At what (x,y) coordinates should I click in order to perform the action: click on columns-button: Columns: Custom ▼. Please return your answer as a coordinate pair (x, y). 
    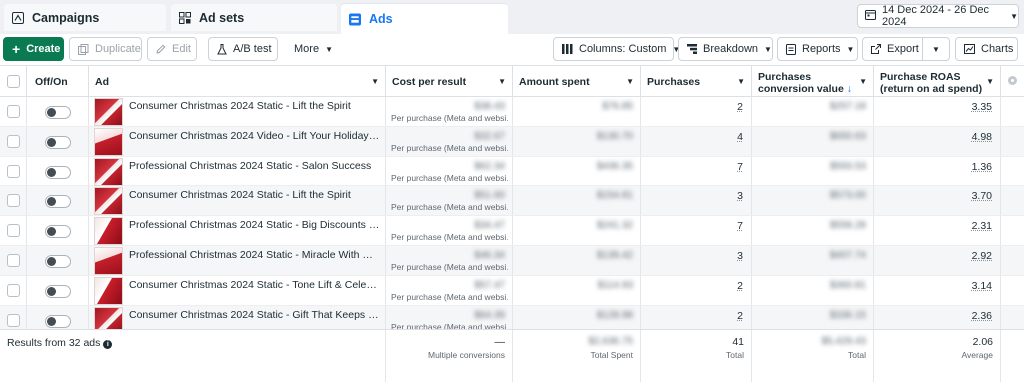
    Looking at the image, I should click on (616, 49).